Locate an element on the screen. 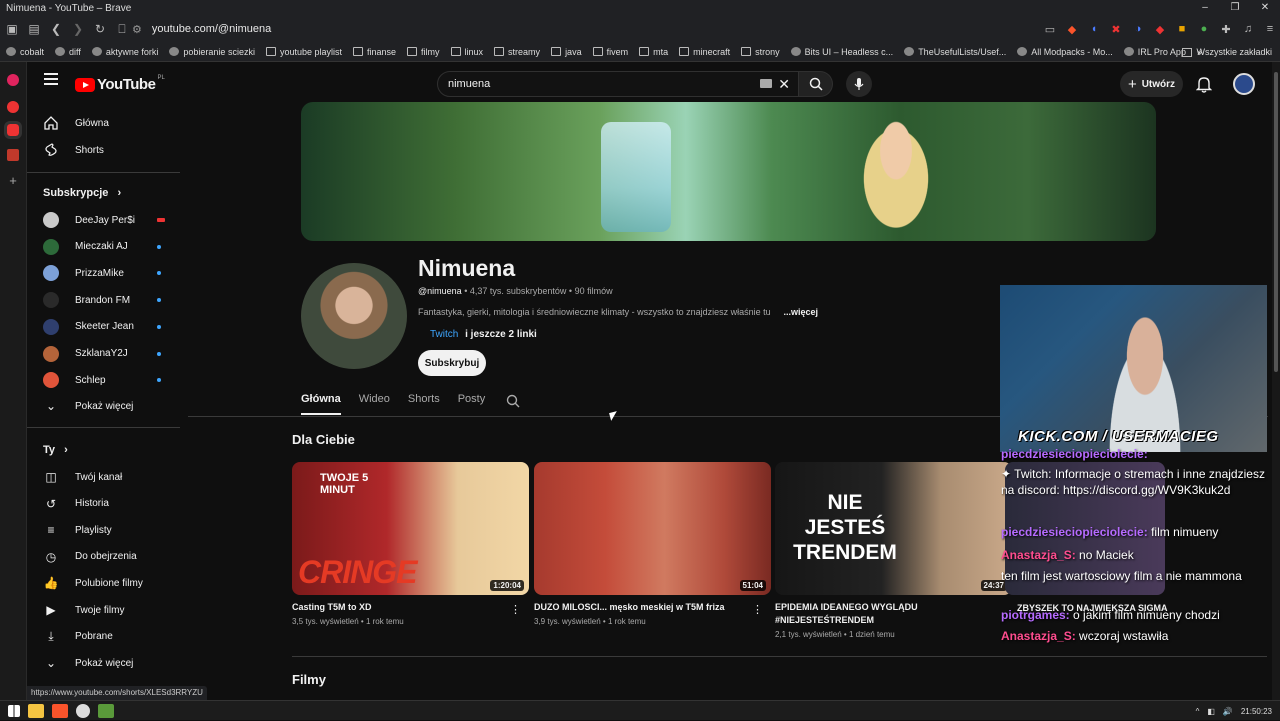 This screenshot has height=721, width=1280. guide-item-home: Główna is located at coordinates (76, 123).